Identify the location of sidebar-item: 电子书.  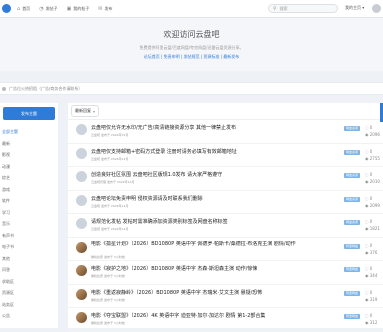
(29, 247).